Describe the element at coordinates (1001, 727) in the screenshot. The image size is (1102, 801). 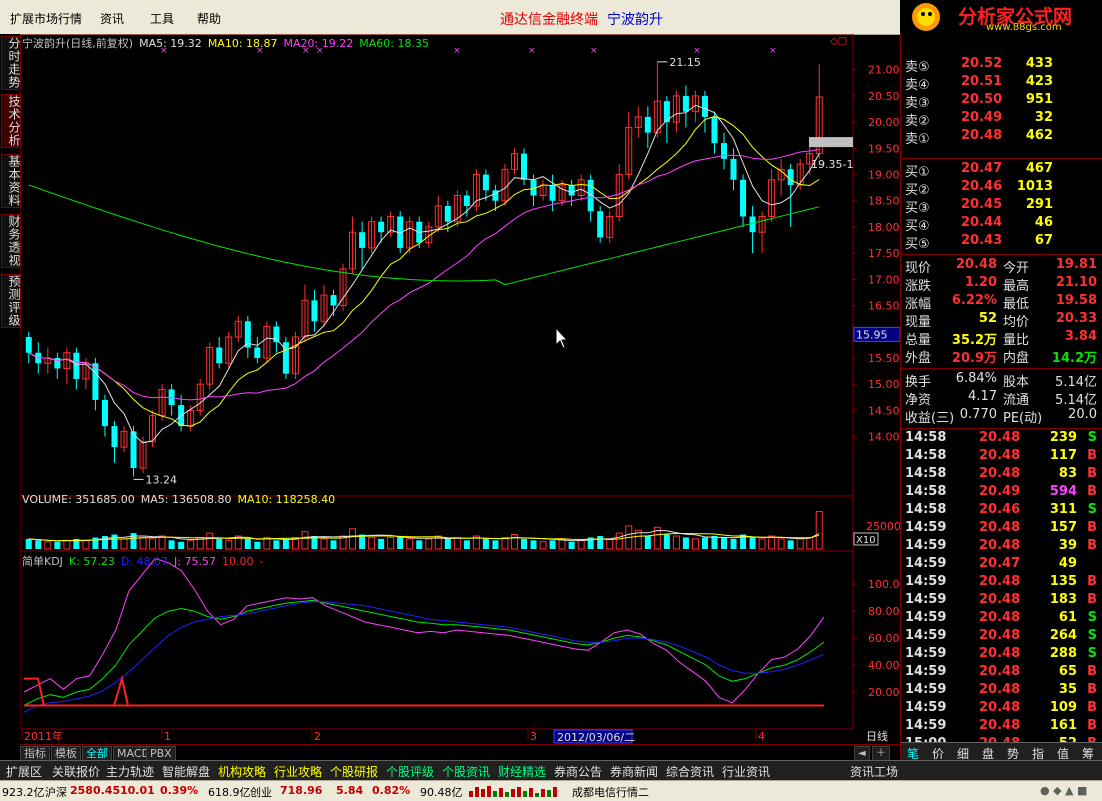
I see `tick-row: 14:59 20.48 161 B` at that location.